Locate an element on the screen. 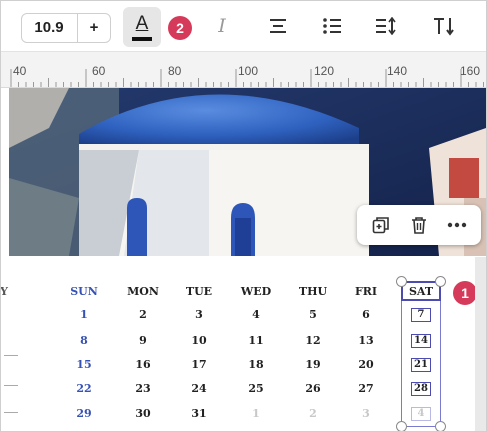 The width and height of the screenshot is (487, 432). line-spacing-icon is located at coordinates (386, 26).